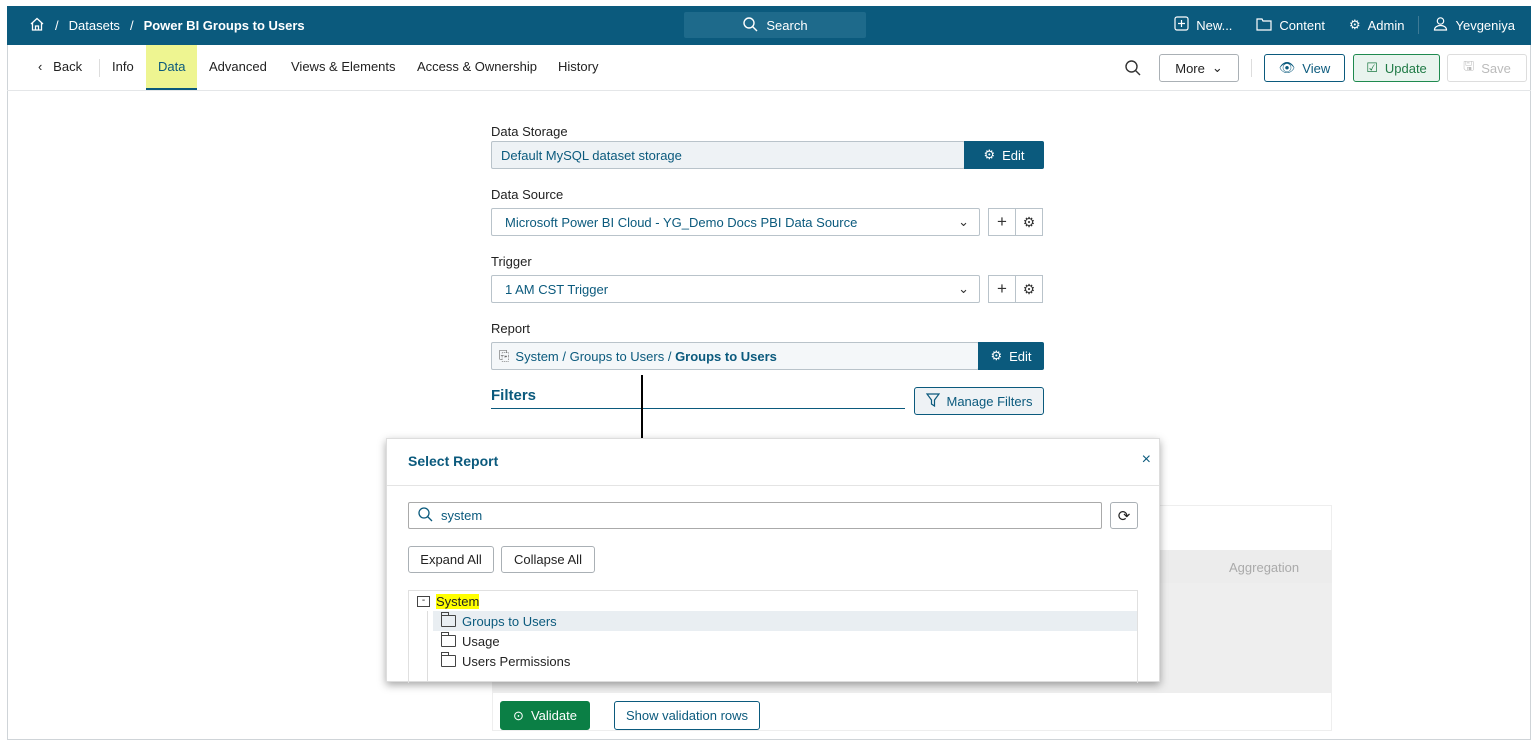 The height and width of the screenshot is (743, 1538). I want to click on save-button: 🖫 Save, so click(1487, 68).